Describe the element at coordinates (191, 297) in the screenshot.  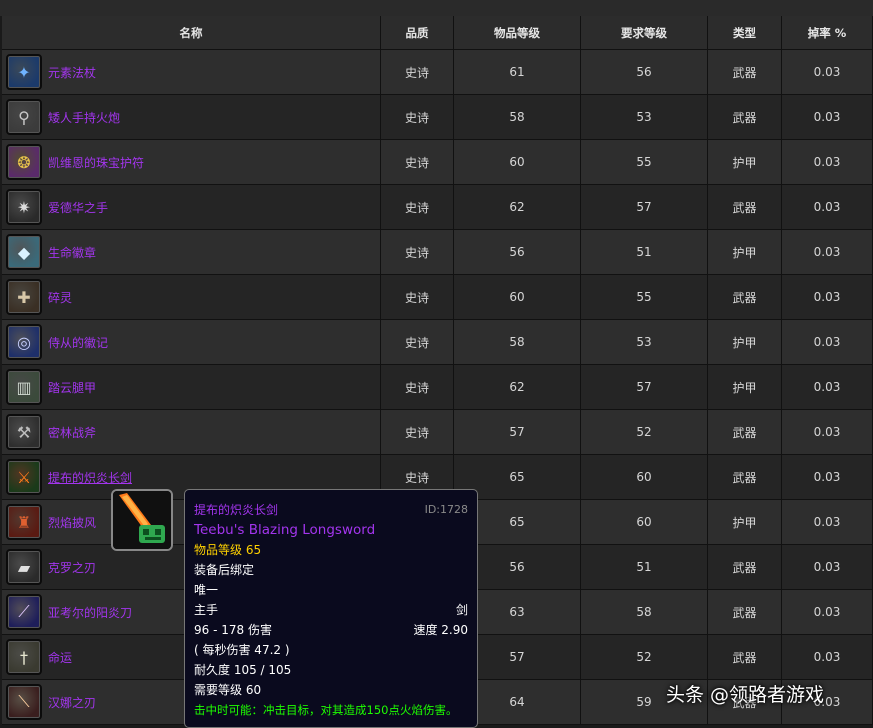
I see `cell-name: ✚ 碎灵` at that location.